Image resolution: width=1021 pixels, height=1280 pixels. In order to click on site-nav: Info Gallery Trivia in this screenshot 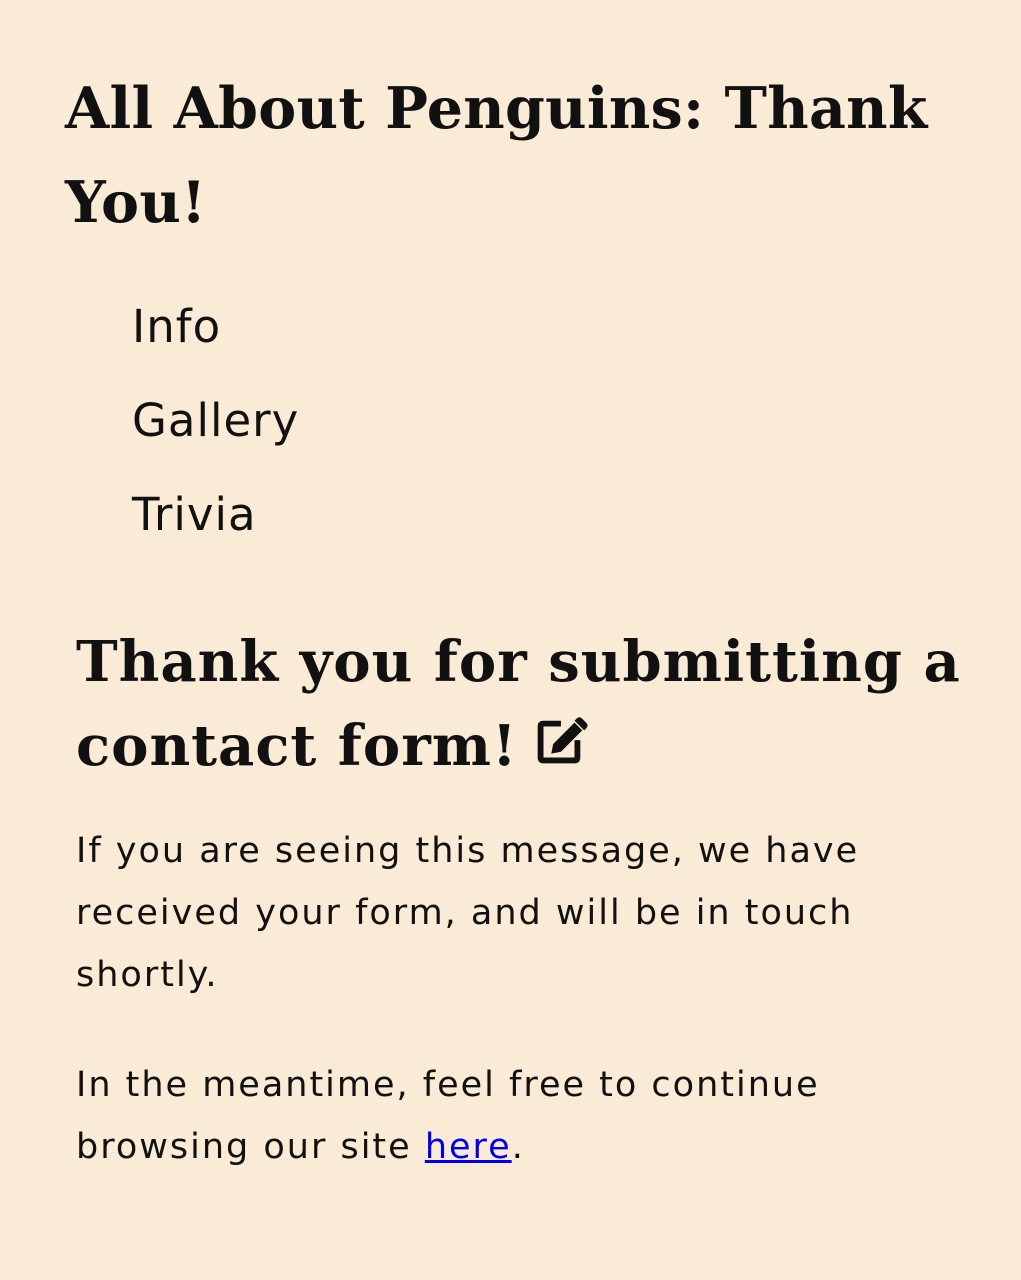, I will do `click(215, 436)`.